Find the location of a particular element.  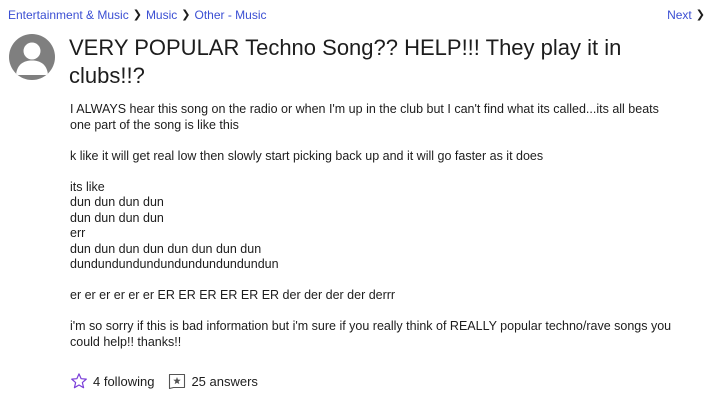

star-icon is located at coordinates (79, 381).